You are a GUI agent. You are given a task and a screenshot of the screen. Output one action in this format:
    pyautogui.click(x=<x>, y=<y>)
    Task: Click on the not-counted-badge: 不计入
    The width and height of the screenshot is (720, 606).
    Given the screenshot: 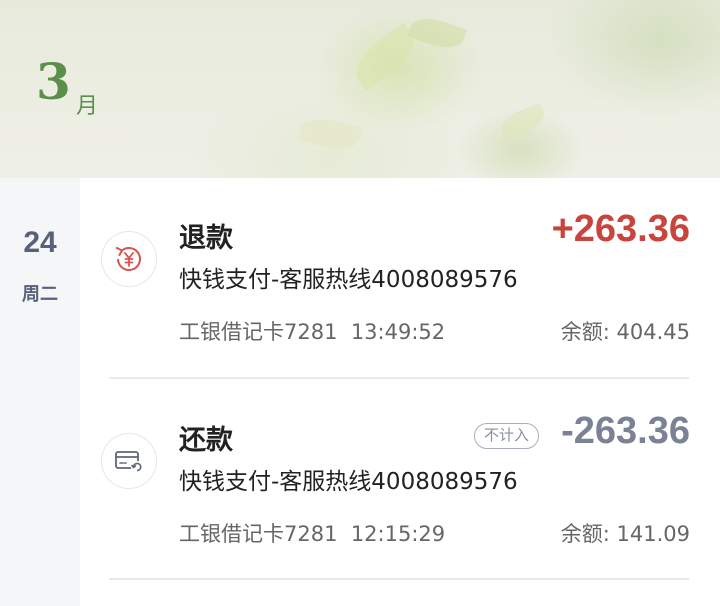 What is the action you would take?
    pyautogui.click(x=506, y=436)
    